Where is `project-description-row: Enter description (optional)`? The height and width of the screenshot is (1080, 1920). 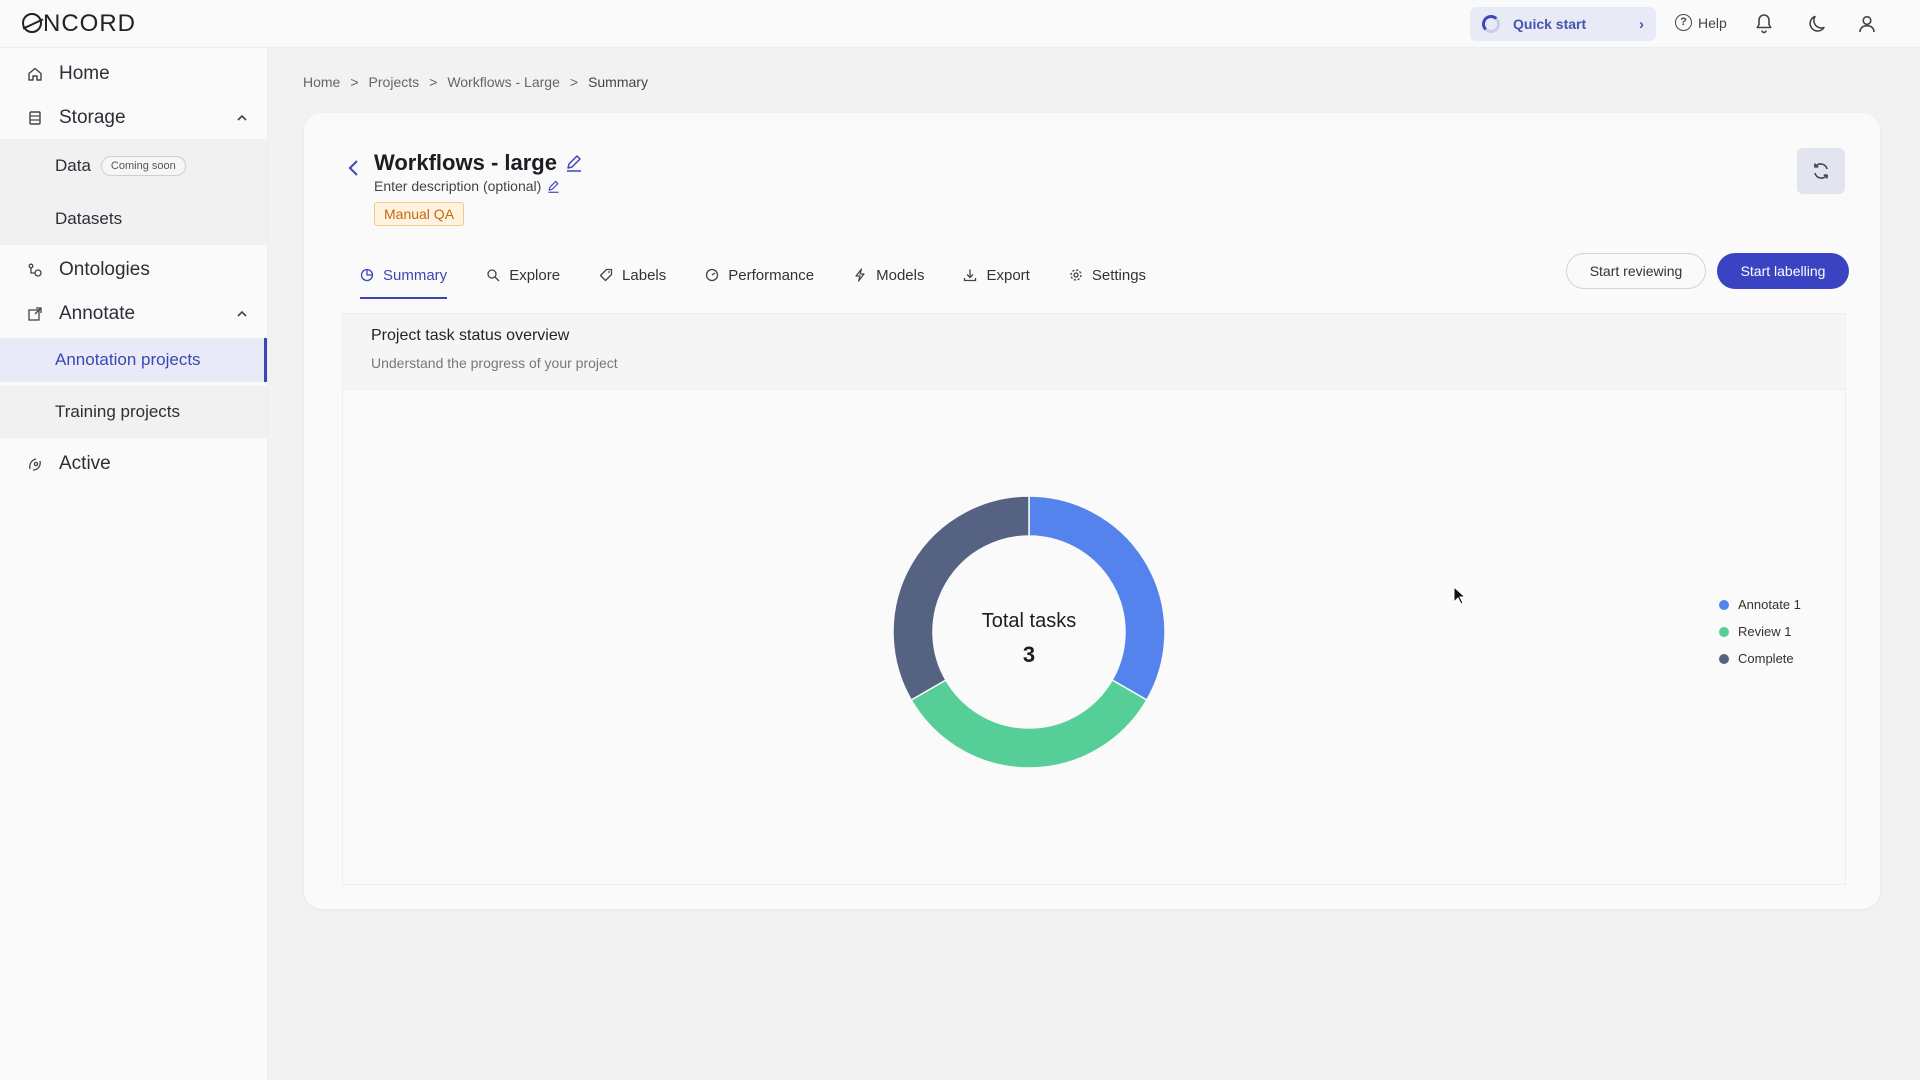 project-description-row: Enter description (optional) is located at coordinates (467, 186).